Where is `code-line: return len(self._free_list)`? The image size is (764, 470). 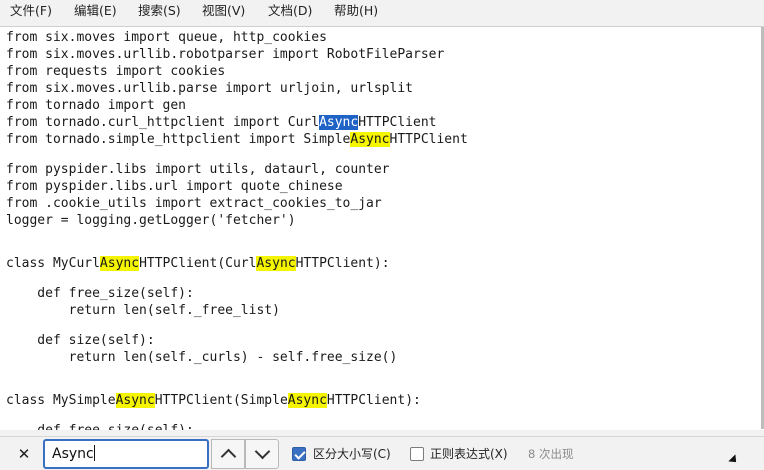
code-line: return len(self._free_list) is located at coordinates (143, 310).